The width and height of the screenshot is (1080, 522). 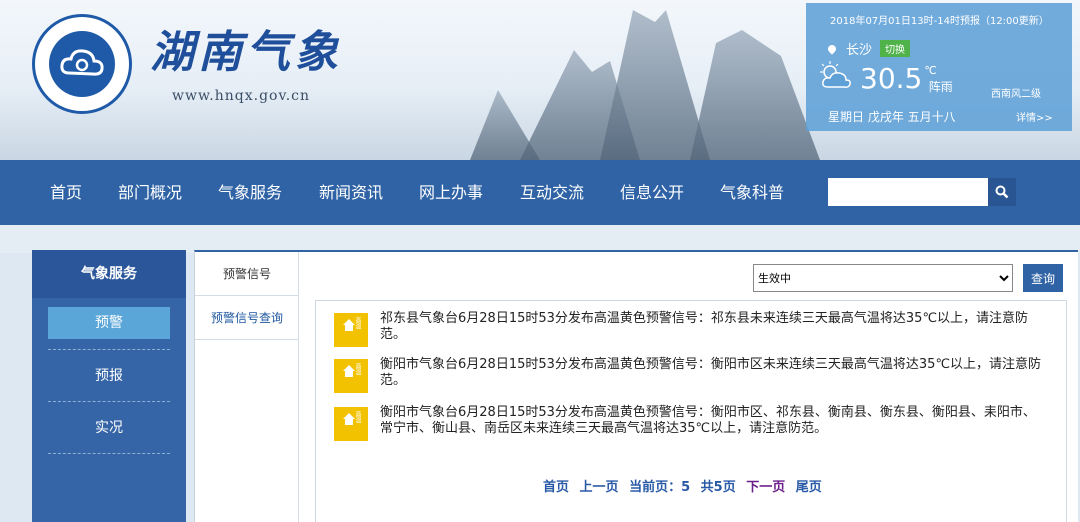 What do you see at coordinates (892, 117) in the screenshot?
I see `lunar-date: 星期日 戊戌年 五月十八` at bounding box center [892, 117].